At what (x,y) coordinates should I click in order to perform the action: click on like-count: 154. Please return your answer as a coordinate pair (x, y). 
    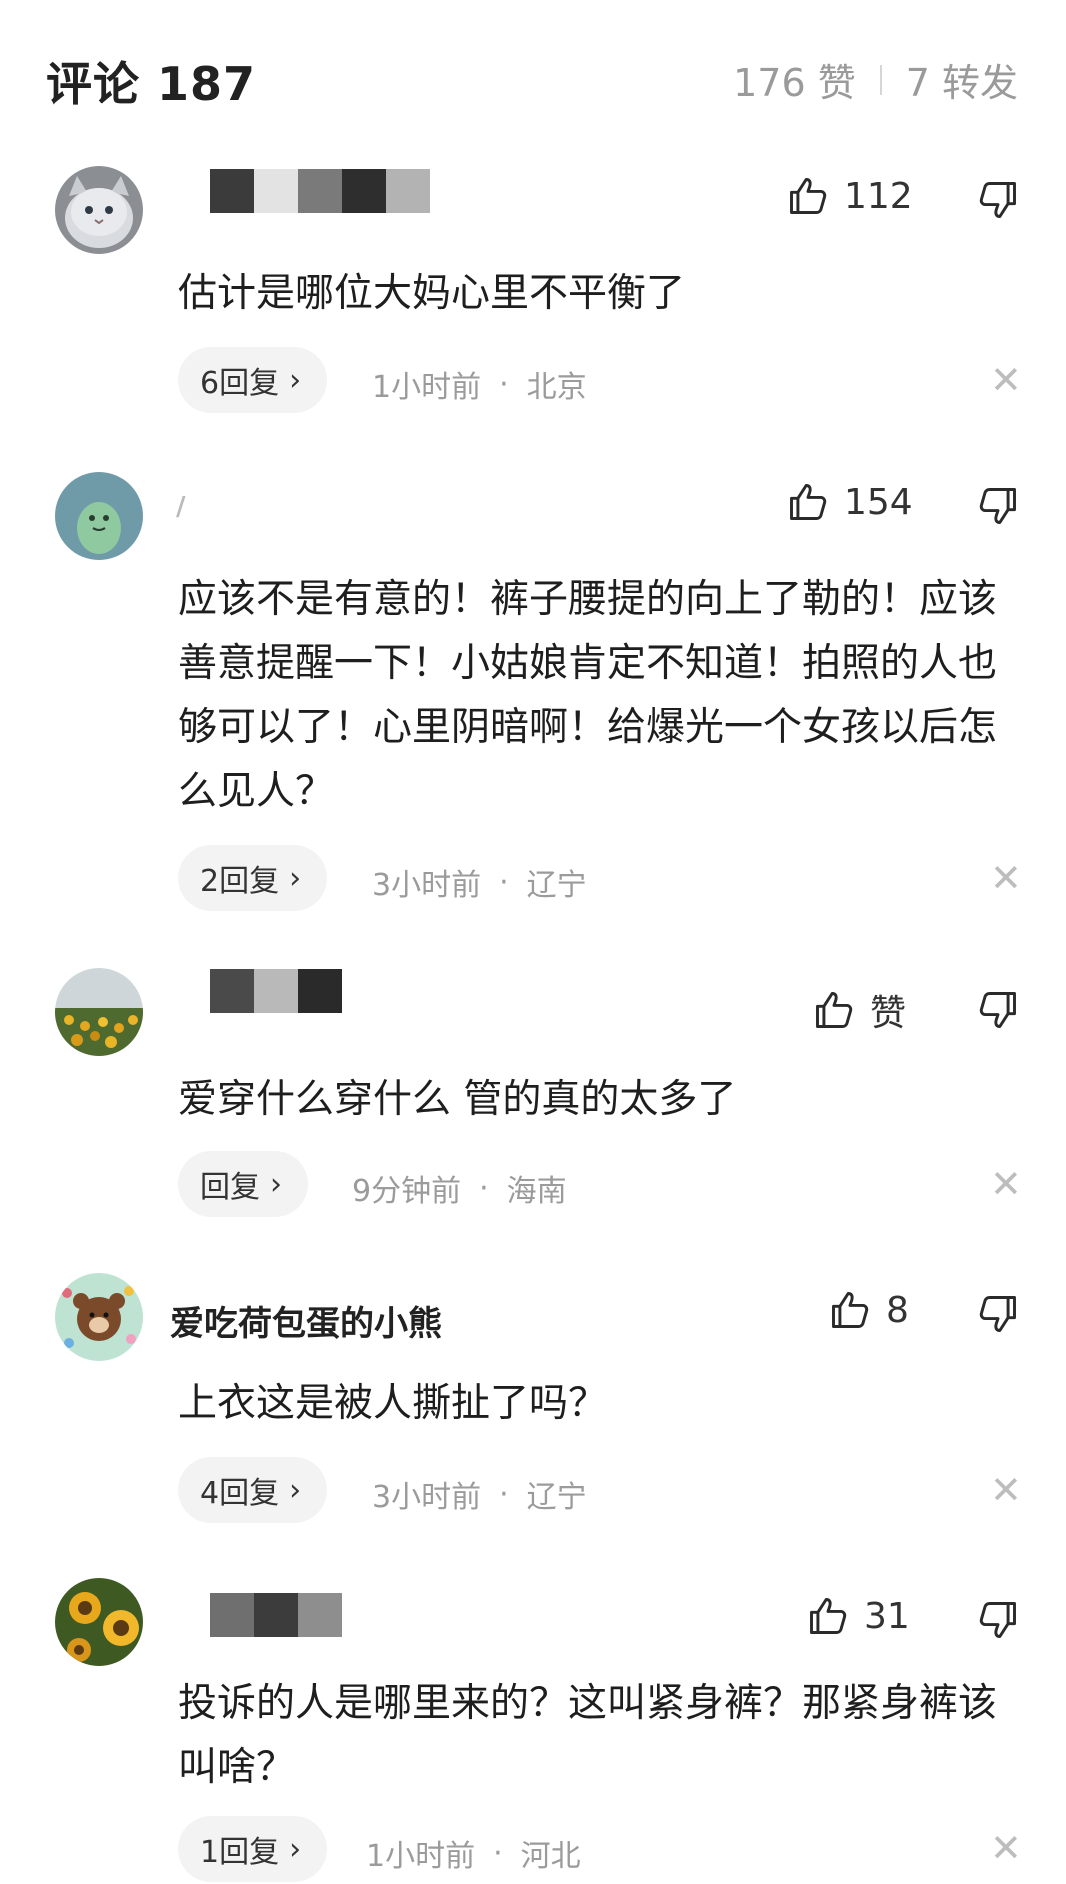
    Looking at the image, I should click on (878, 502).